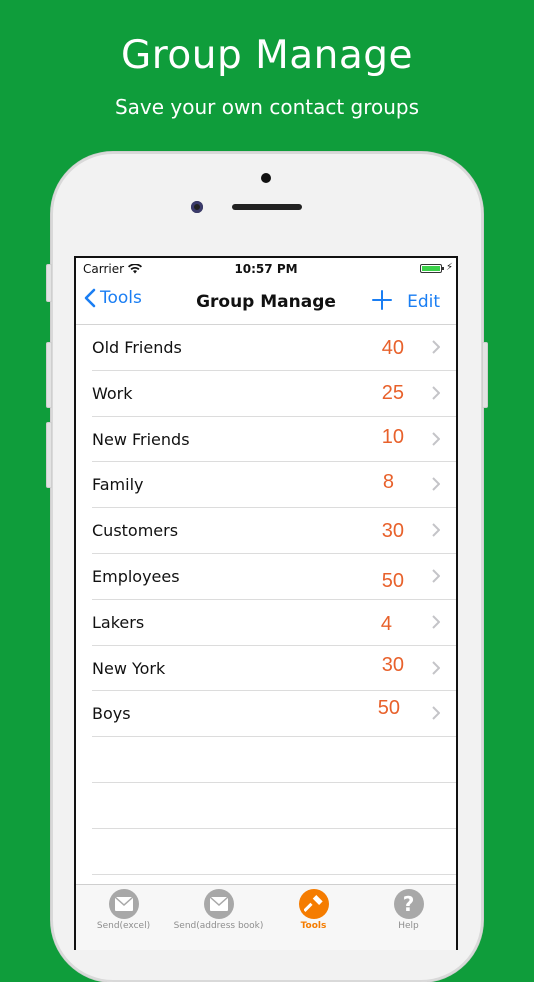  What do you see at coordinates (266, 178) in the screenshot?
I see `front-sensor` at bounding box center [266, 178].